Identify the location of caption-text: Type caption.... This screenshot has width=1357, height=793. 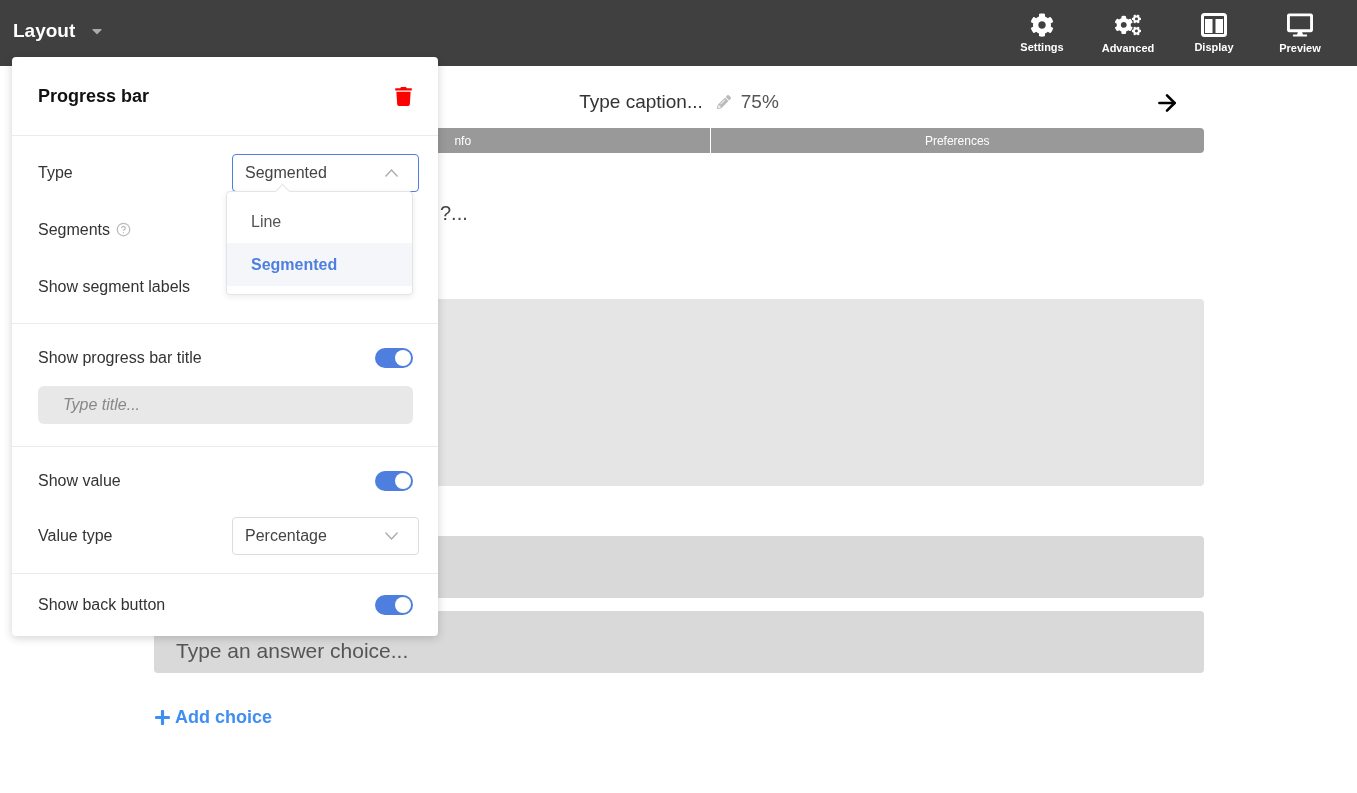
(641, 102).